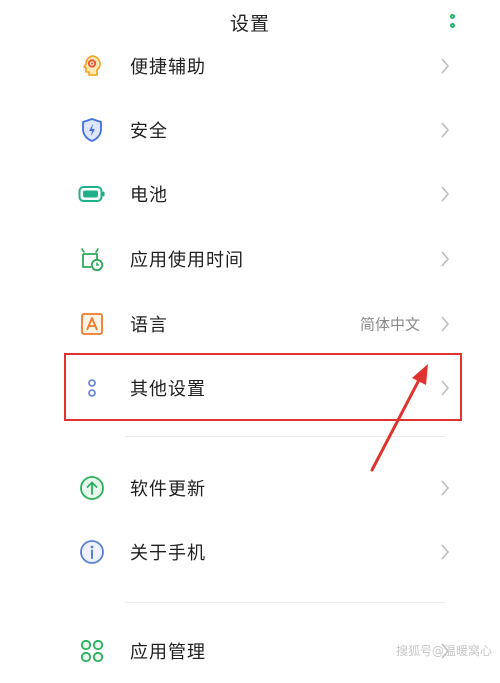 The height and width of the screenshot is (683, 500). I want to click on settings-item-label: 语言, so click(149, 325).